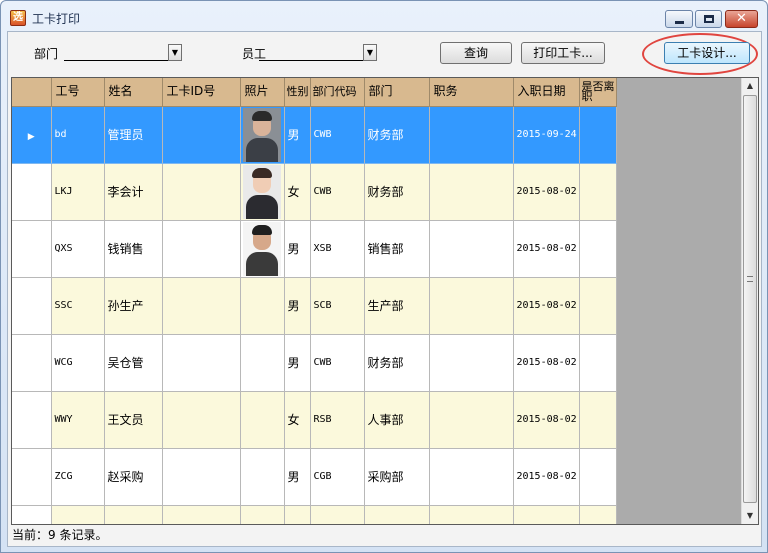  I want to click on cell-deptcode: RSB, so click(337, 420).